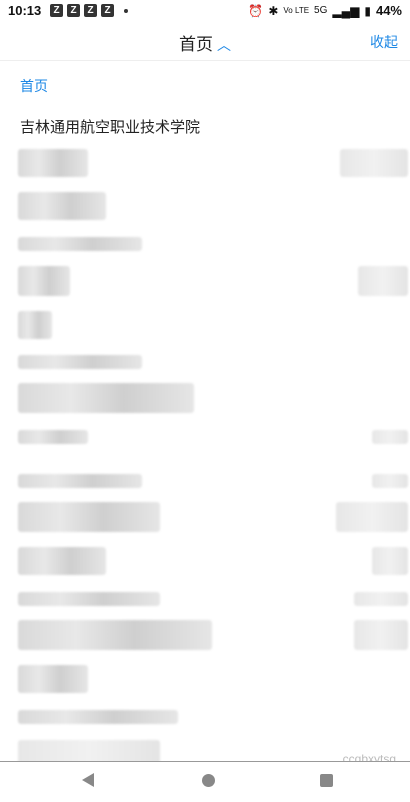 The height and width of the screenshot is (802, 410). Describe the element at coordinates (208, 780) in the screenshot. I see `home-icon` at that location.